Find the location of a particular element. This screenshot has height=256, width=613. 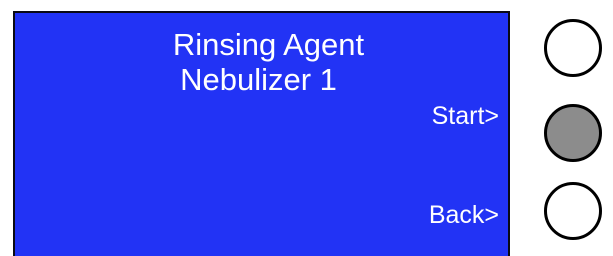

top-hardware-button is located at coordinates (573, 48).